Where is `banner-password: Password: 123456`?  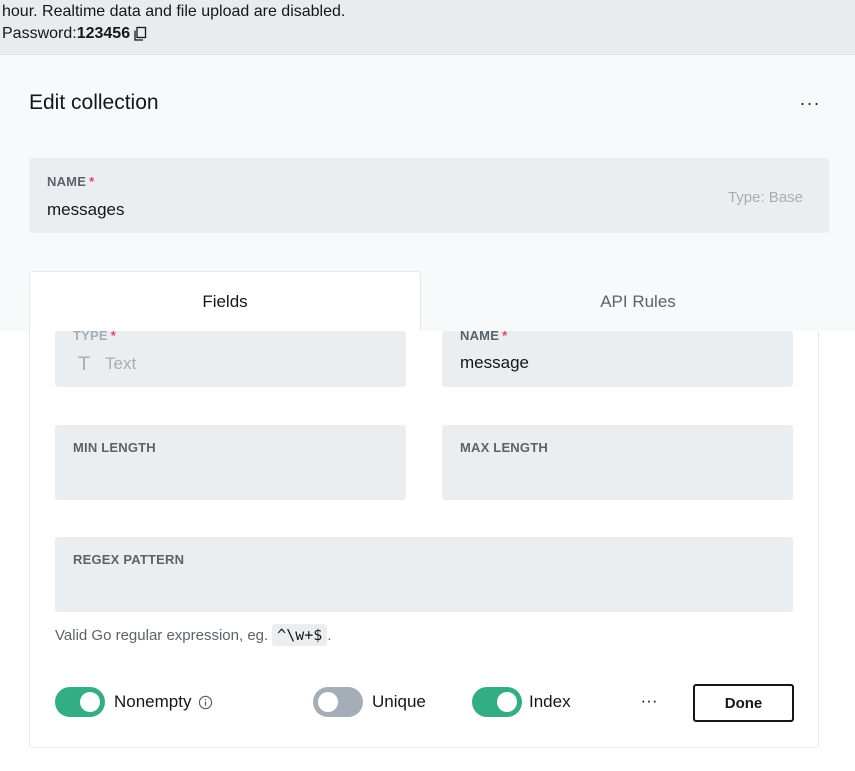
banner-password: Password: 123456 is located at coordinates (75, 34).